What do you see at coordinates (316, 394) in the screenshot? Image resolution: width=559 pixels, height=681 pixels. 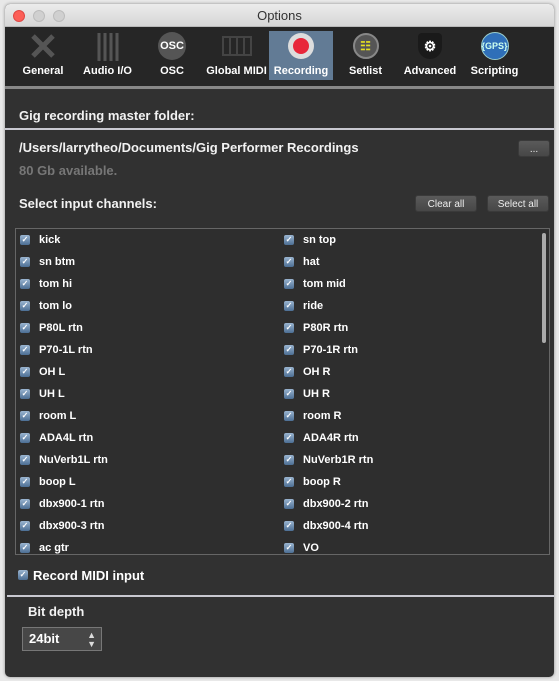 I see `channel-label: UH R` at bounding box center [316, 394].